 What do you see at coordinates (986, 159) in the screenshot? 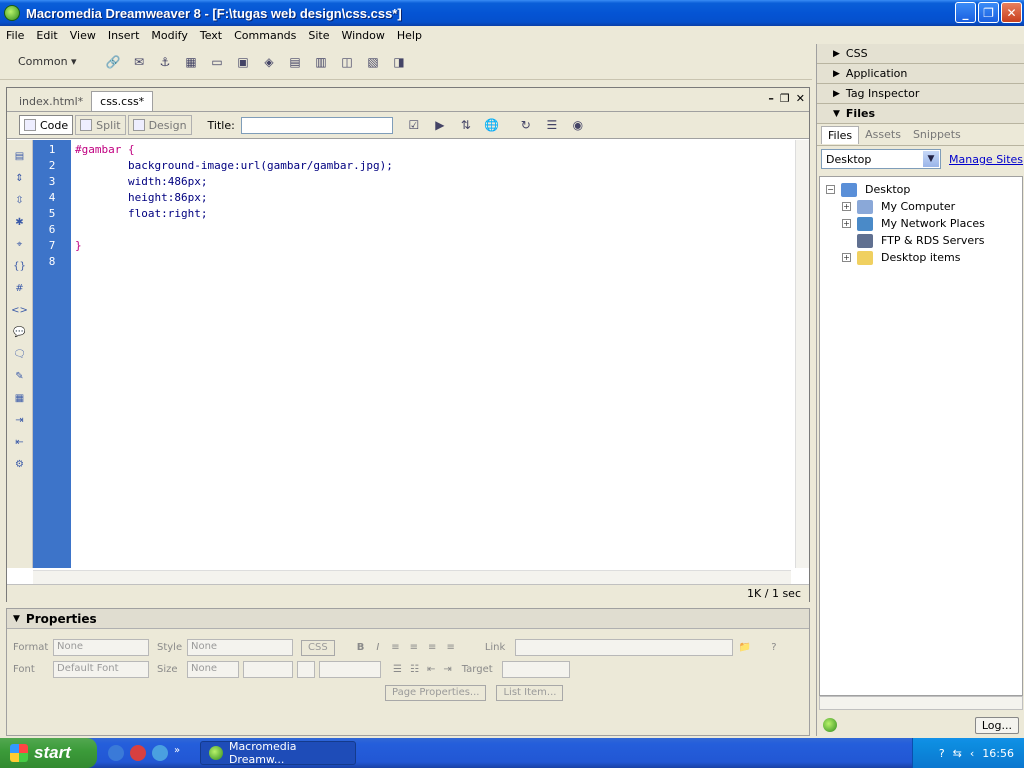
I see `manage-sites-link: Manage Sites` at bounding box center [986, 159].